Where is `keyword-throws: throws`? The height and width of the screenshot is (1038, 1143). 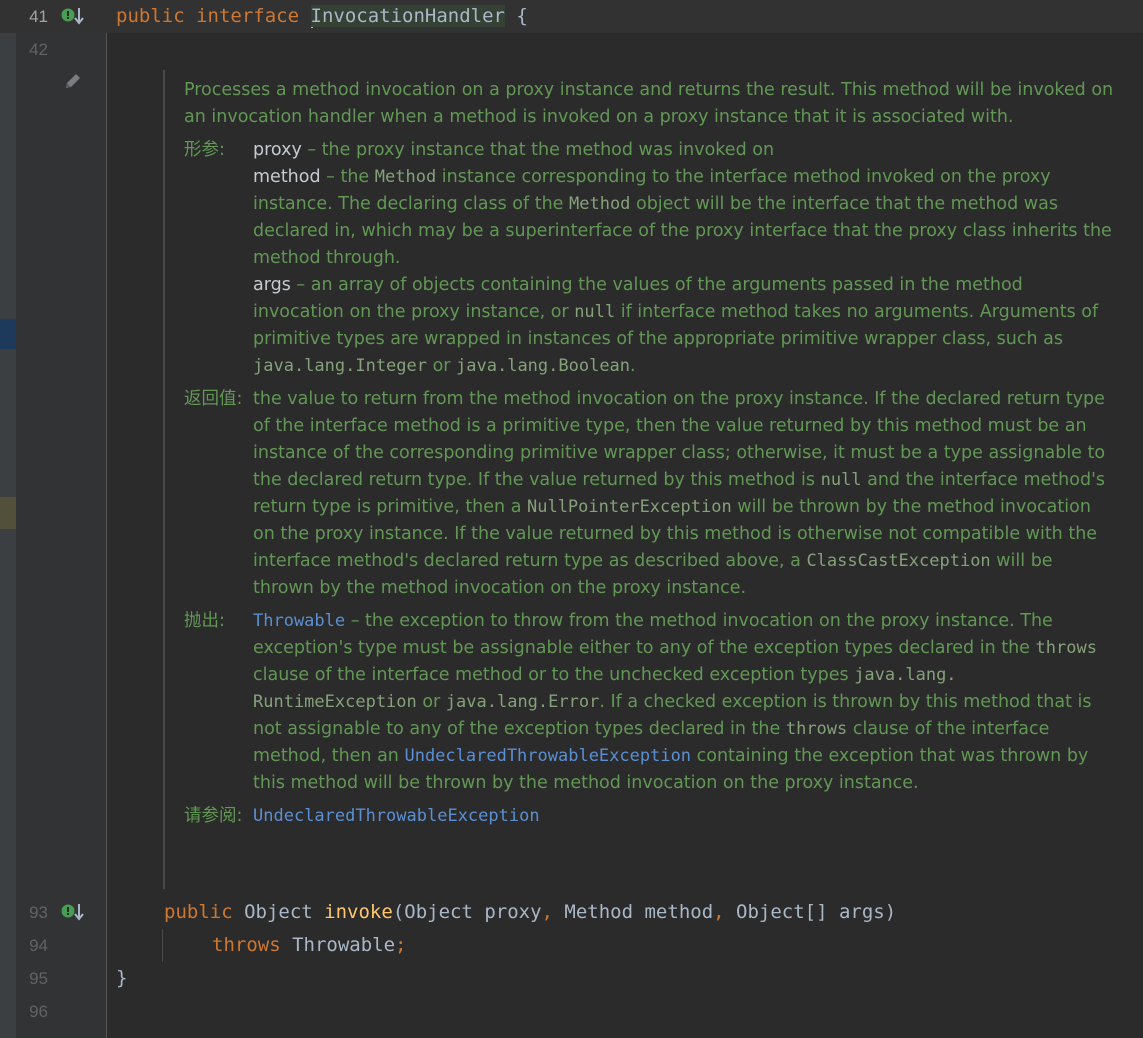 keyword-throws: throws is located at coordinates (246, 945).